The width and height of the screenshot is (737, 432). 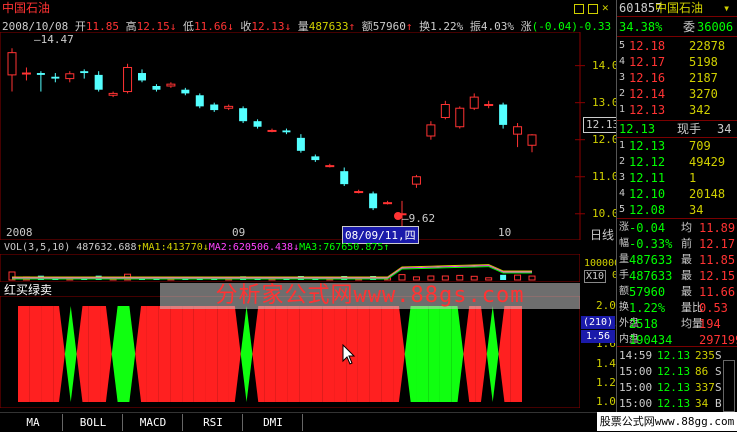 What do you see at coordinates (705, 355) in the screenshot?
I see `tick-vol: 235` at bounding box center [705, 355].